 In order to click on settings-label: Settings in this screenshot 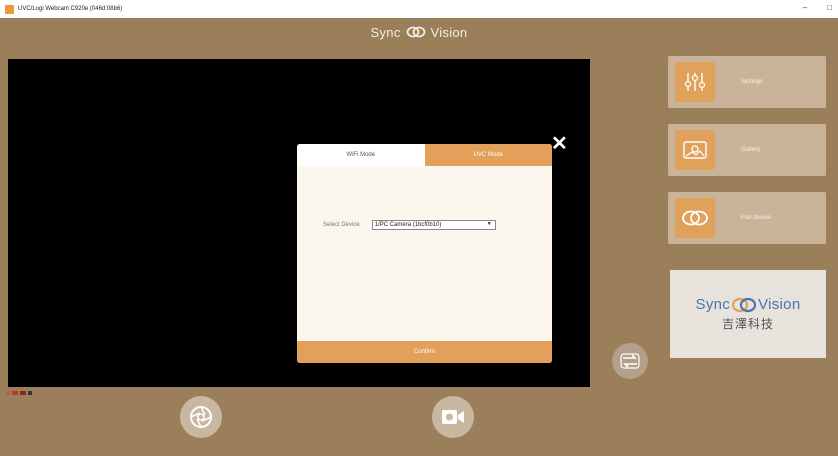, I will do `click(752, 82)`.